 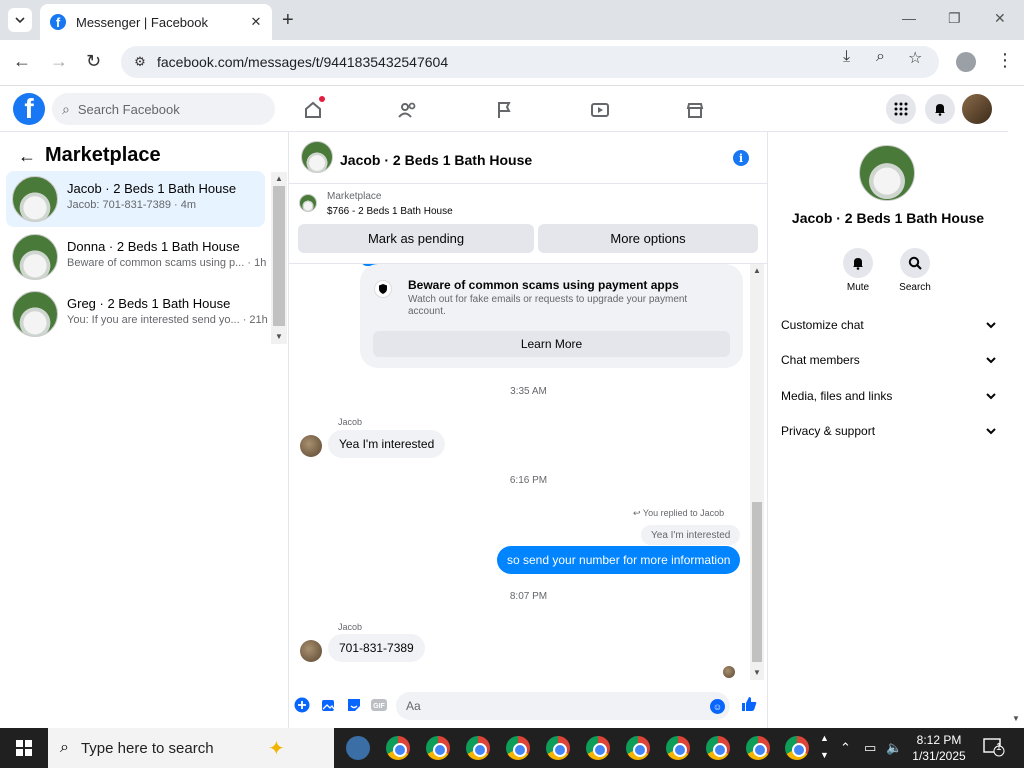 What do you see at coordinates (27, 156) in the screenshot?
I see `back-arrow-icon: ←` at bounding box center [27, 156].